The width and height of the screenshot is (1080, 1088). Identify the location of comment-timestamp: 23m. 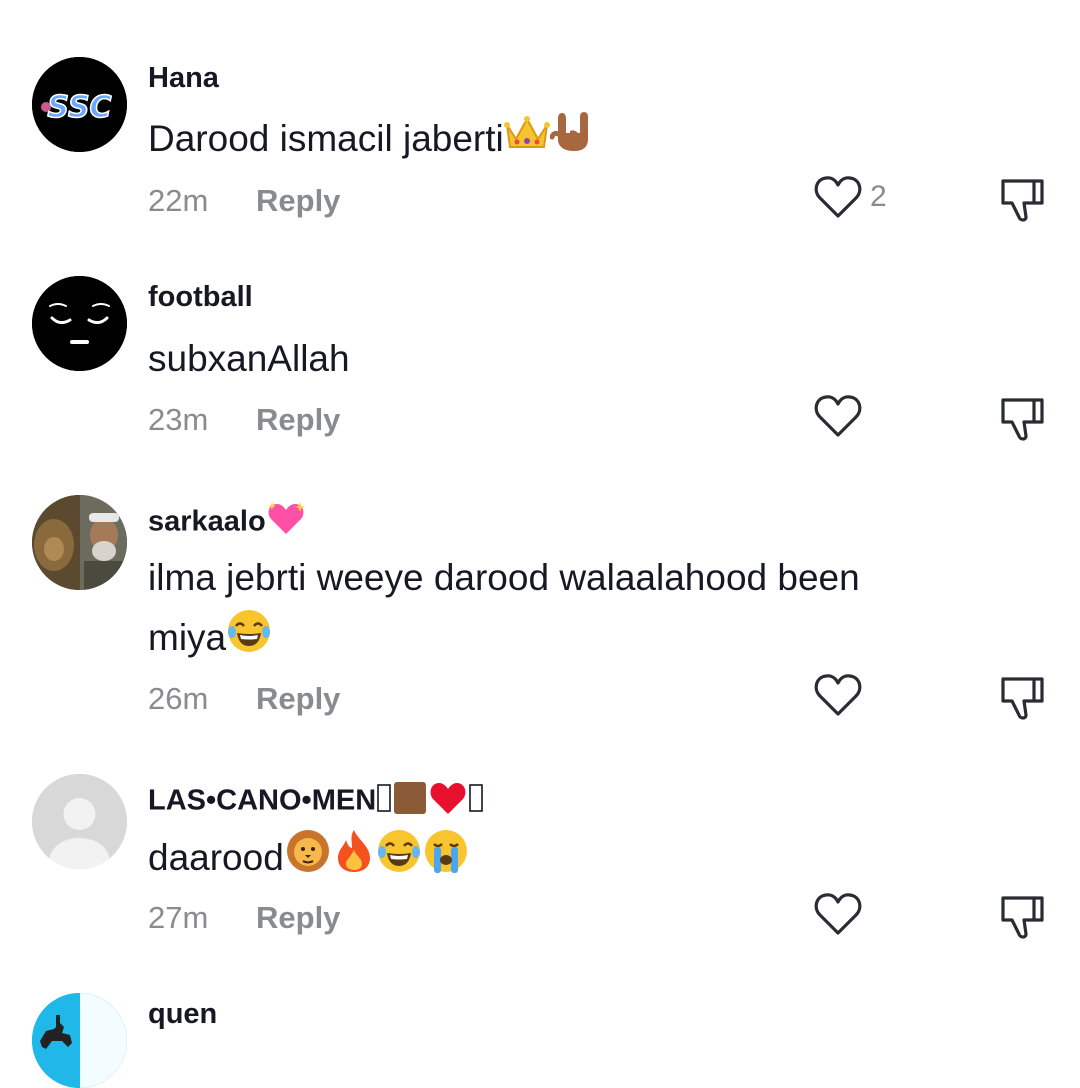
(178, 419).